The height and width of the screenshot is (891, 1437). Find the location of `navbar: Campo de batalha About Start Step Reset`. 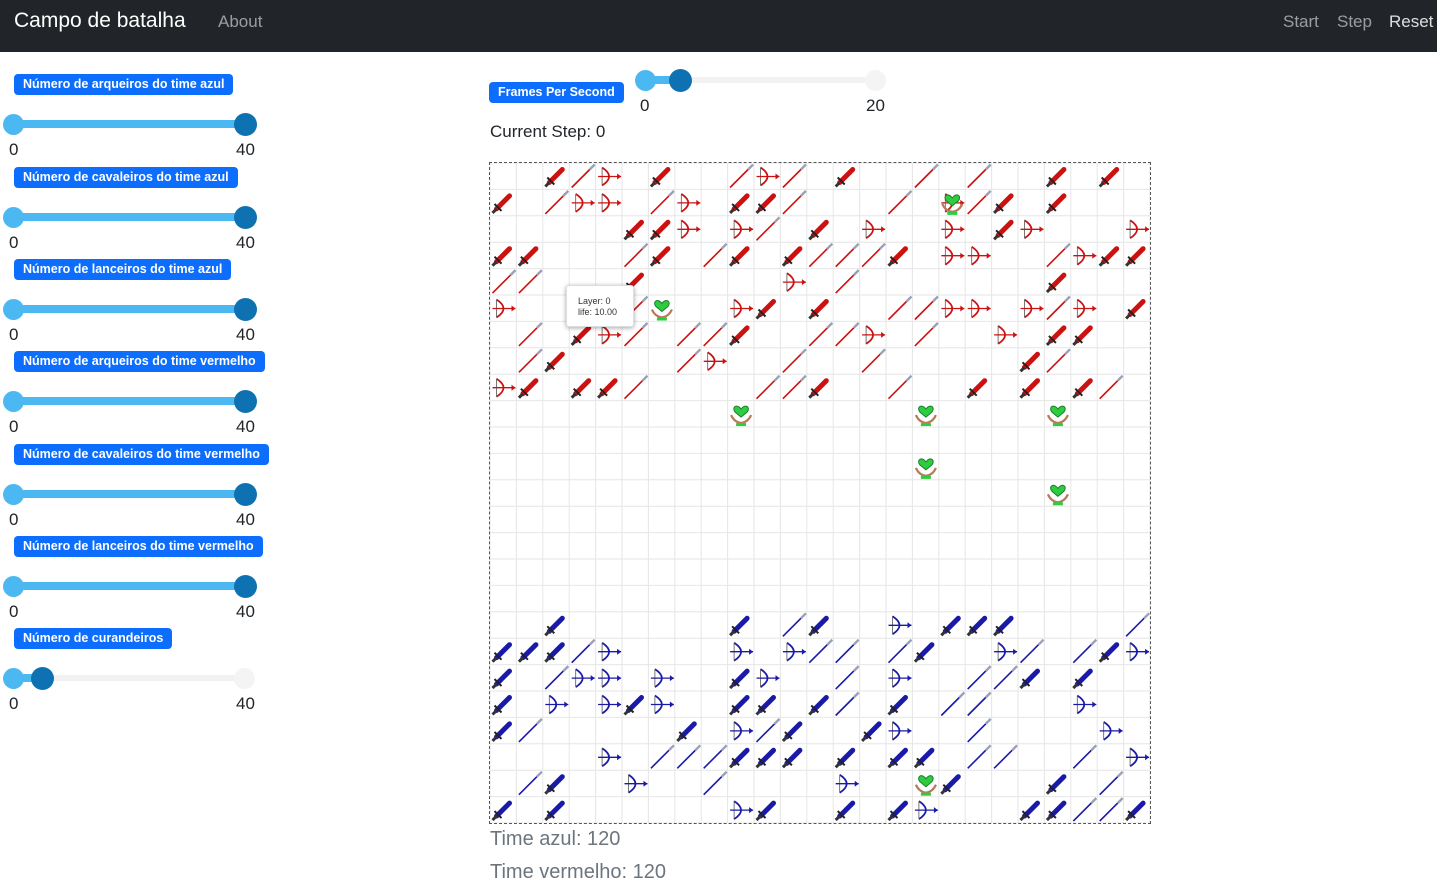

navbar: Campo de batalha About Start Step Reset is located at coordinates (718, 26).